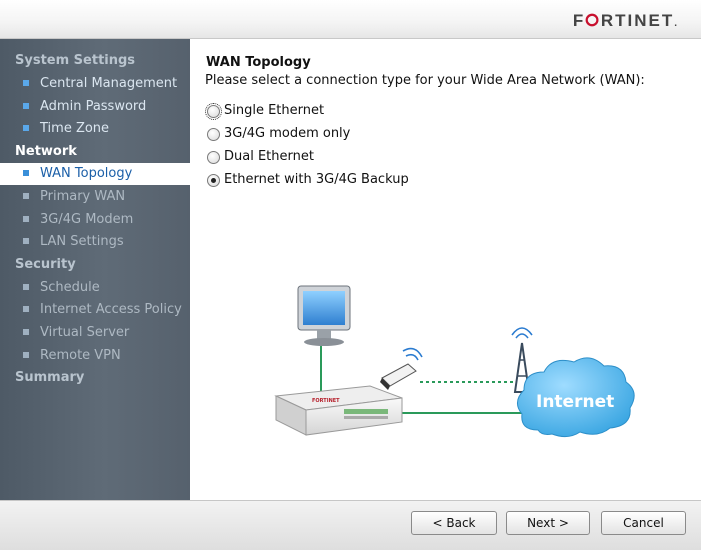 This screenshot has width=701, height=550. What do you see at coordinates (269, 156) in the screenshot?
I see `option-label: Dual Ethernet` at bounding box center [269, 156].